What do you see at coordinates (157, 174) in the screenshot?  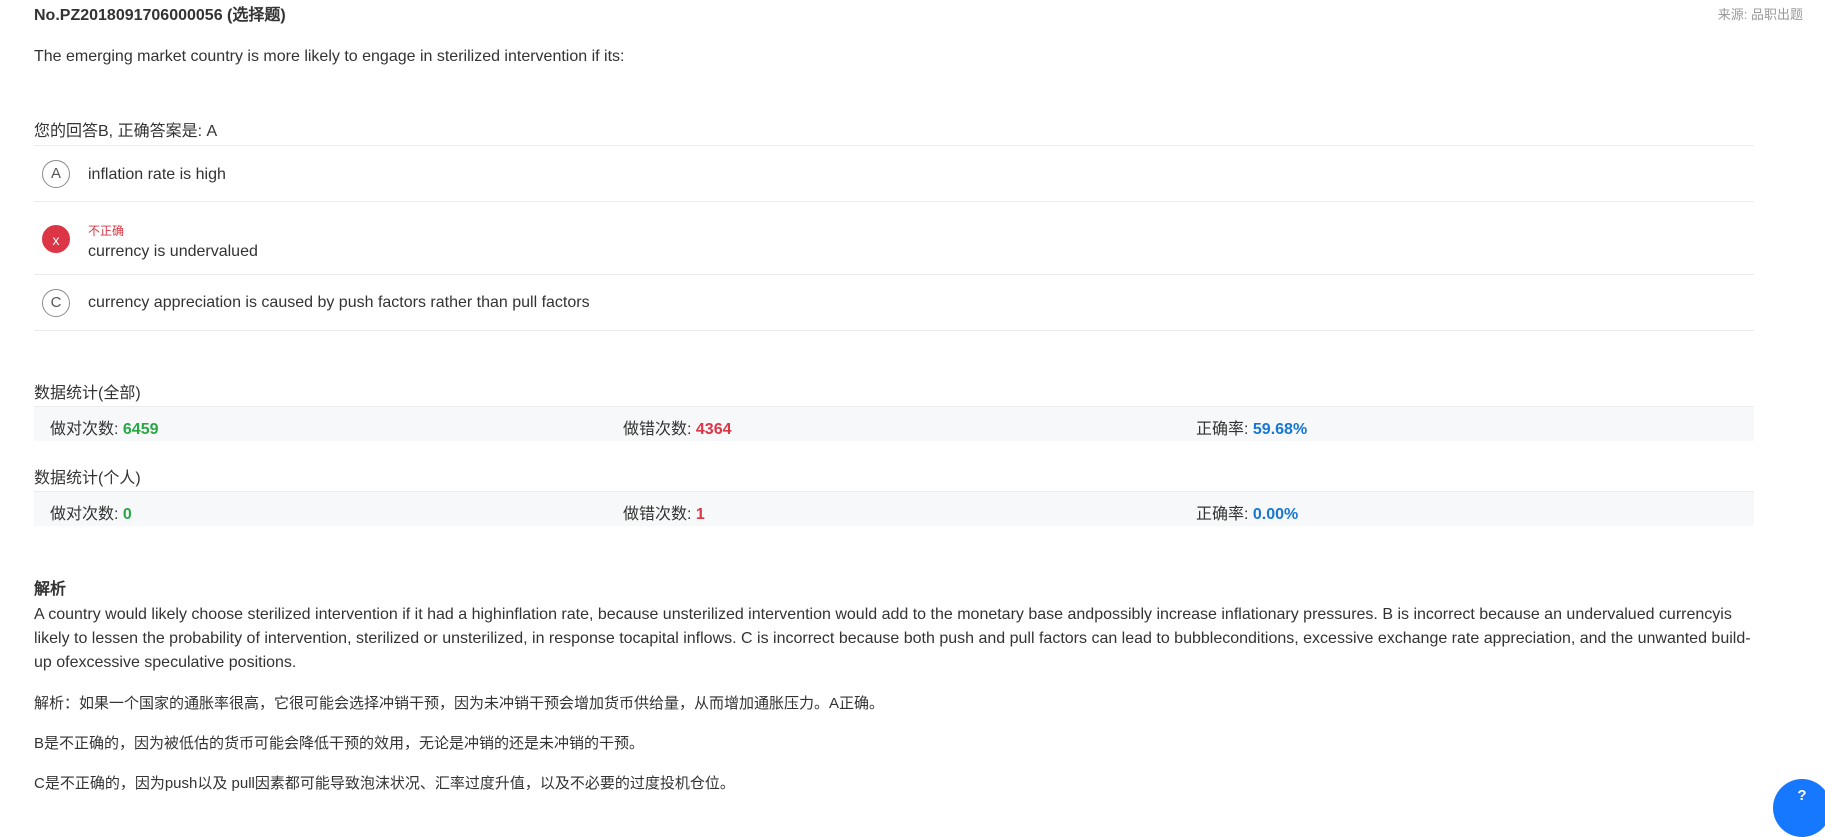 I see `option-a-text: inflation rate is high` at bounding box center [157, 174].